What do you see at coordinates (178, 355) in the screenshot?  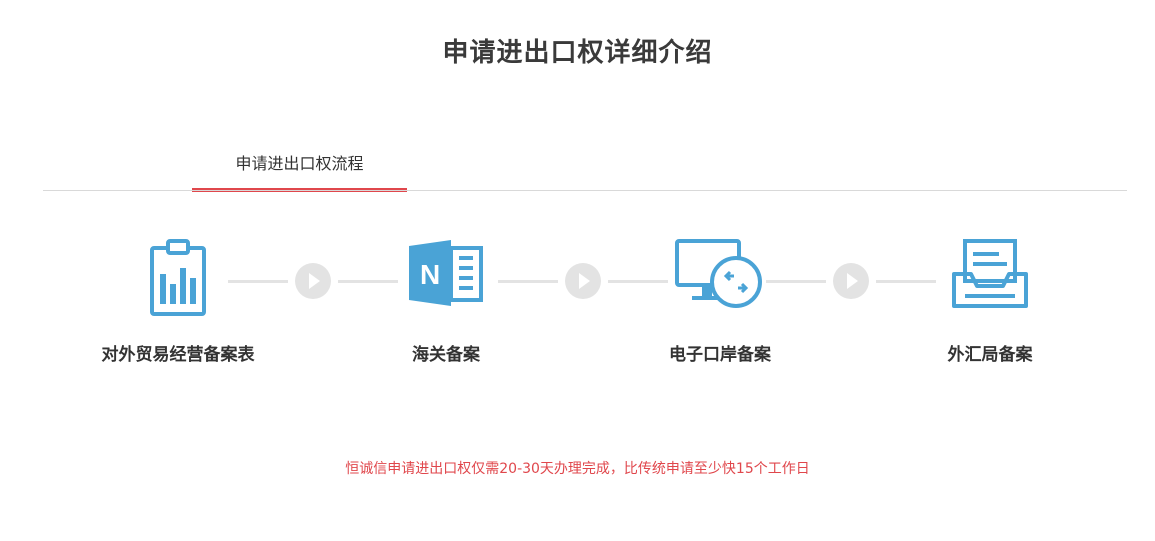 I see `step-label: 对外贸易经营备案表` at bounding box center [178, 355].